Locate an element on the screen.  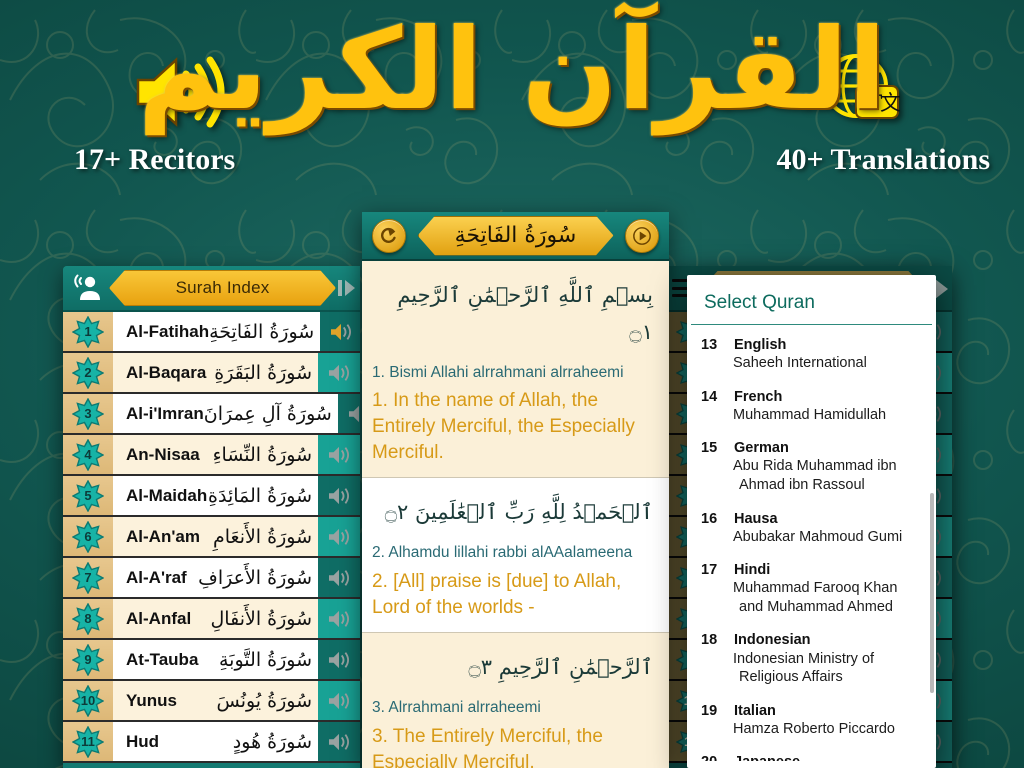
surah-row: 5 Al-Maidah سُورَةُ المَائِدَةِ is located at coordinates (211, 496).